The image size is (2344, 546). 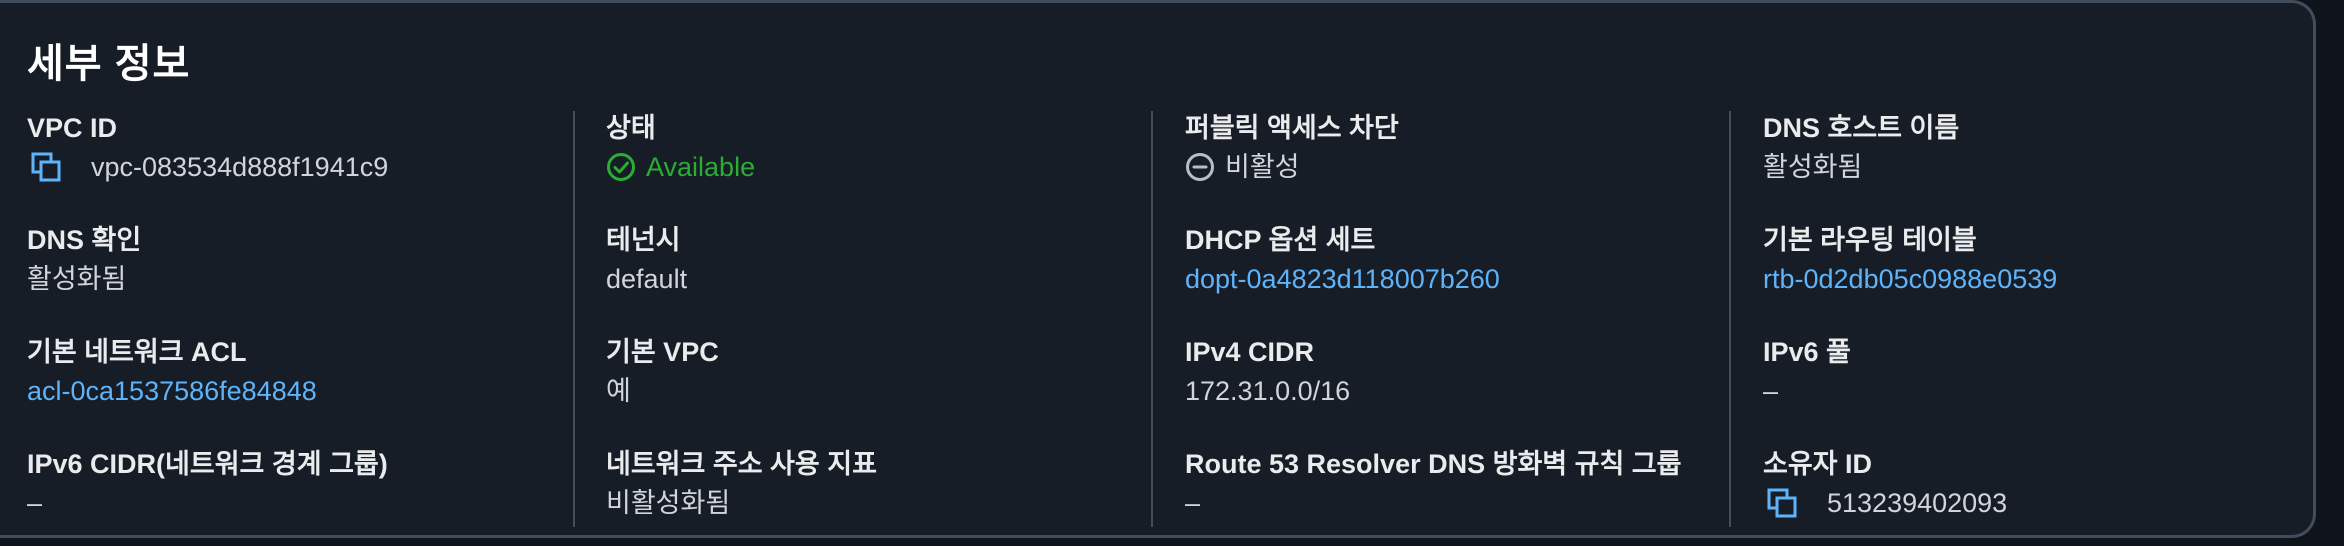 What do you see at coordinates (2033, 372) in the screenshot?
I see `field-ipv6-pool: IPv6 풀 –` at bounding box center [2033, 372].